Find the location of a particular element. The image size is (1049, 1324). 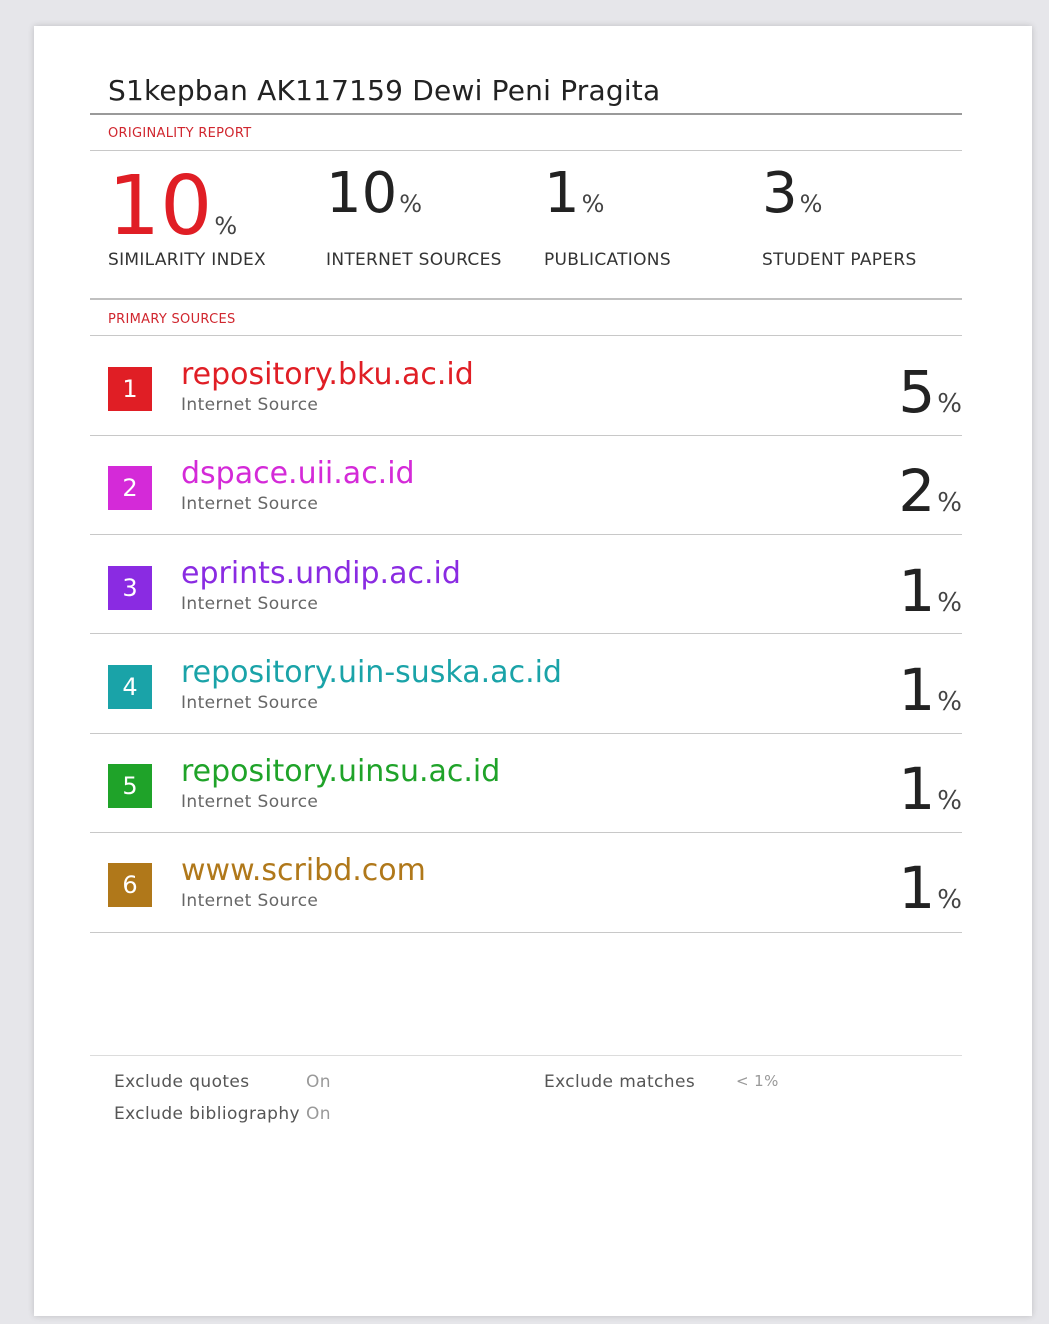

primary-sources-label: PRIMARY SOURCES is located at coordinates (172, 319).